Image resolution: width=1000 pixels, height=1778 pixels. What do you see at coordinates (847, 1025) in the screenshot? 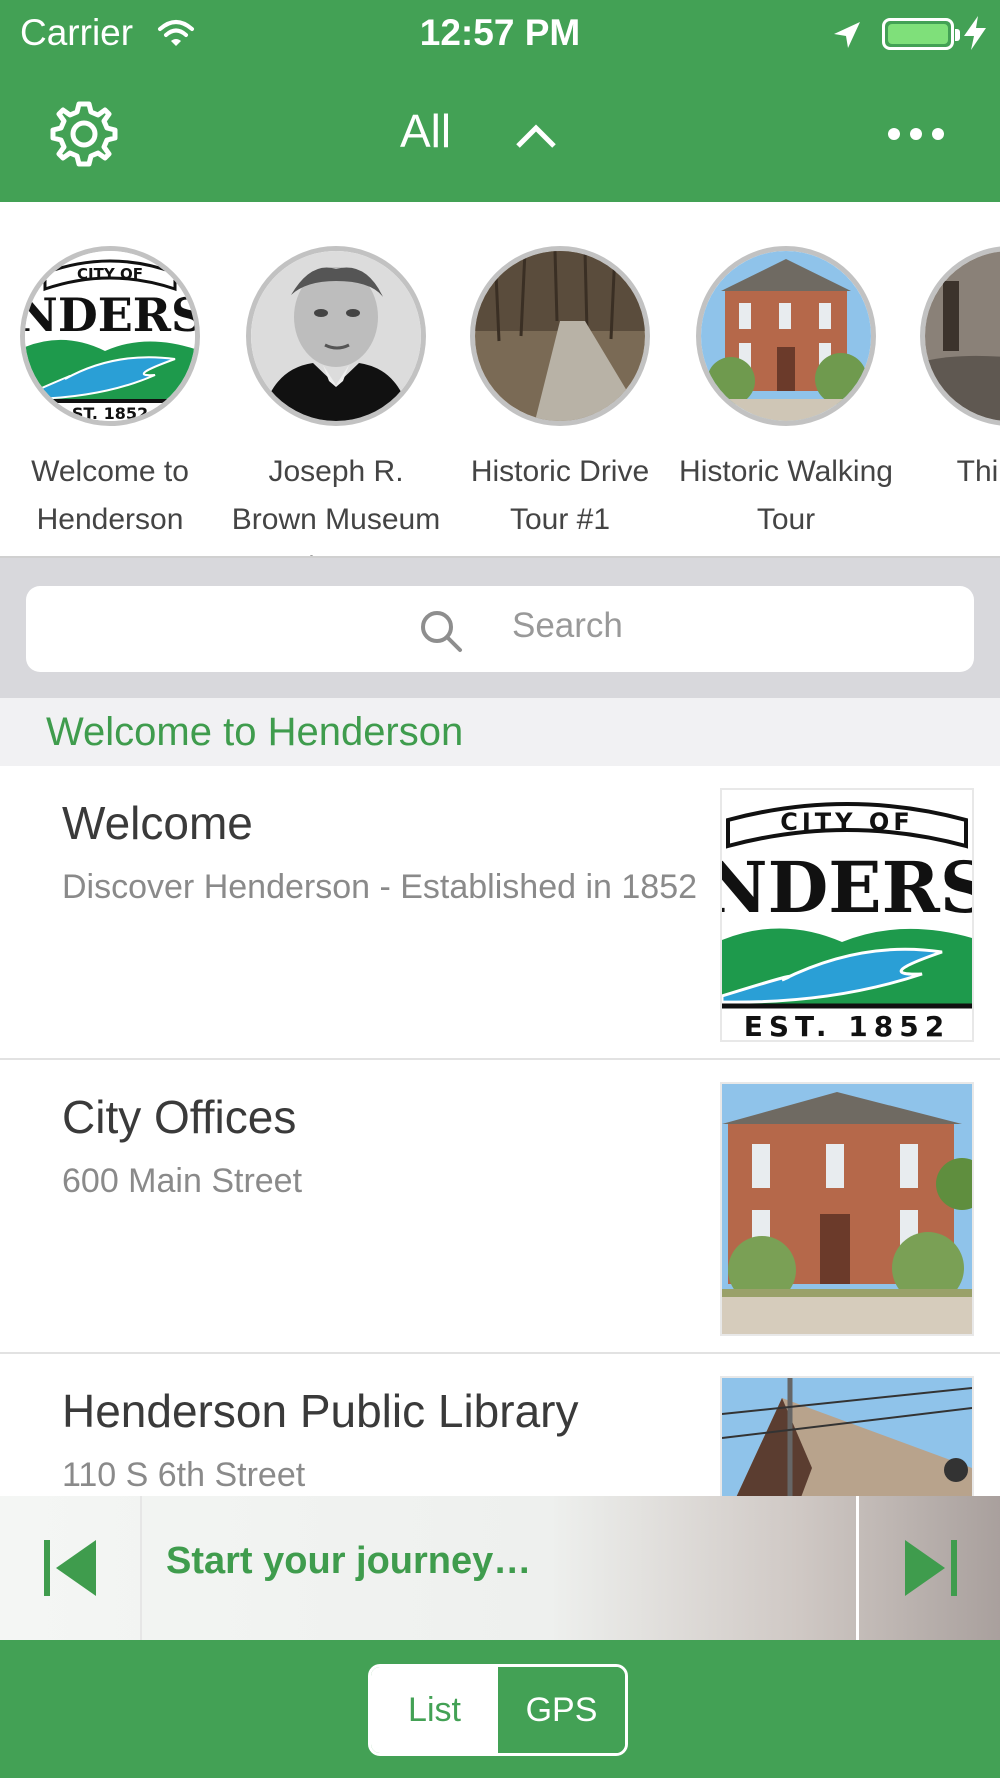
I see `logo-text-est: EST. 1852` at bounding box center [847, 1025].